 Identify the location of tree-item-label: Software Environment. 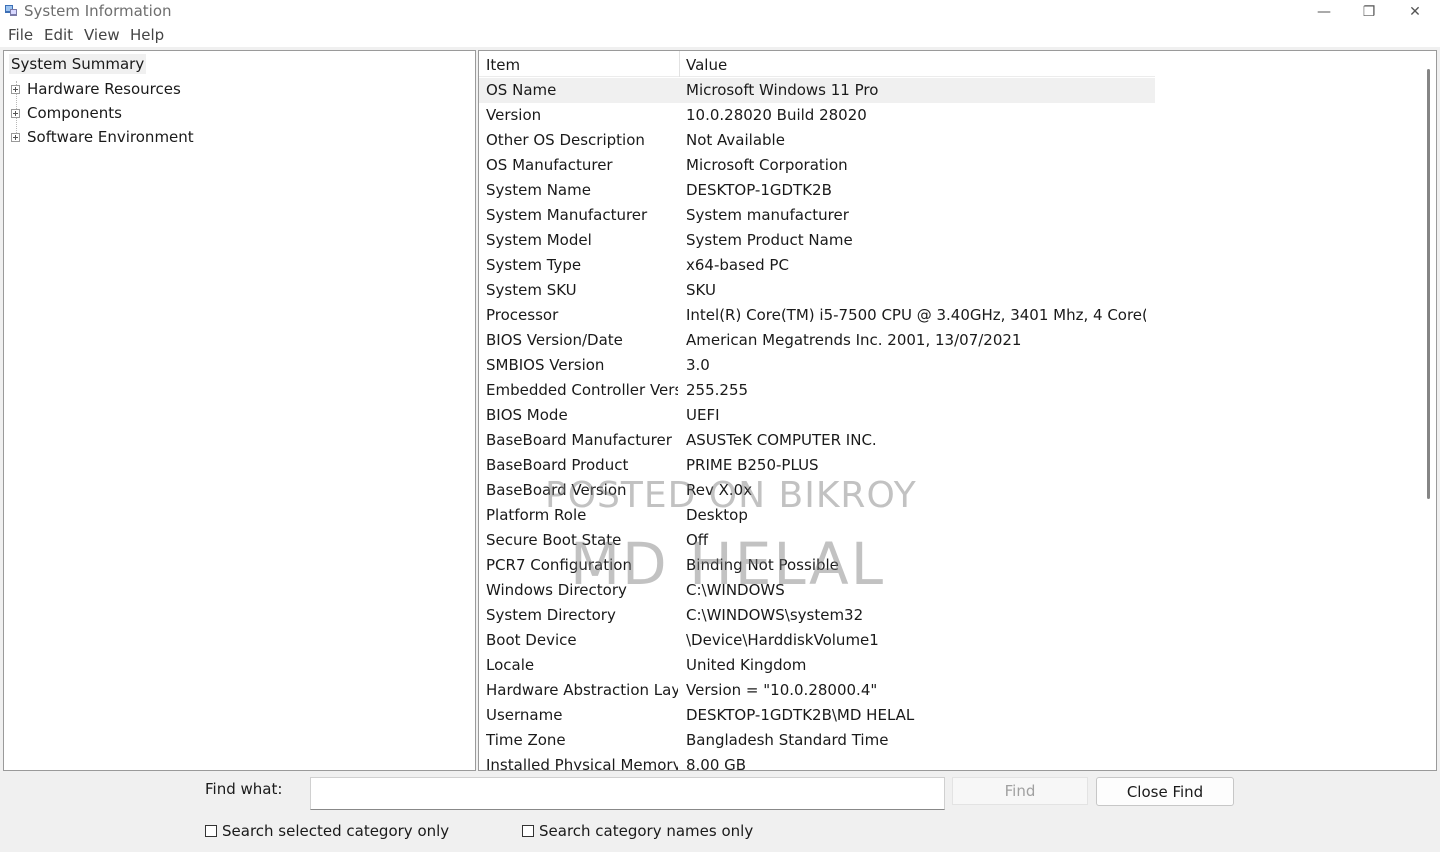
(110, 137).